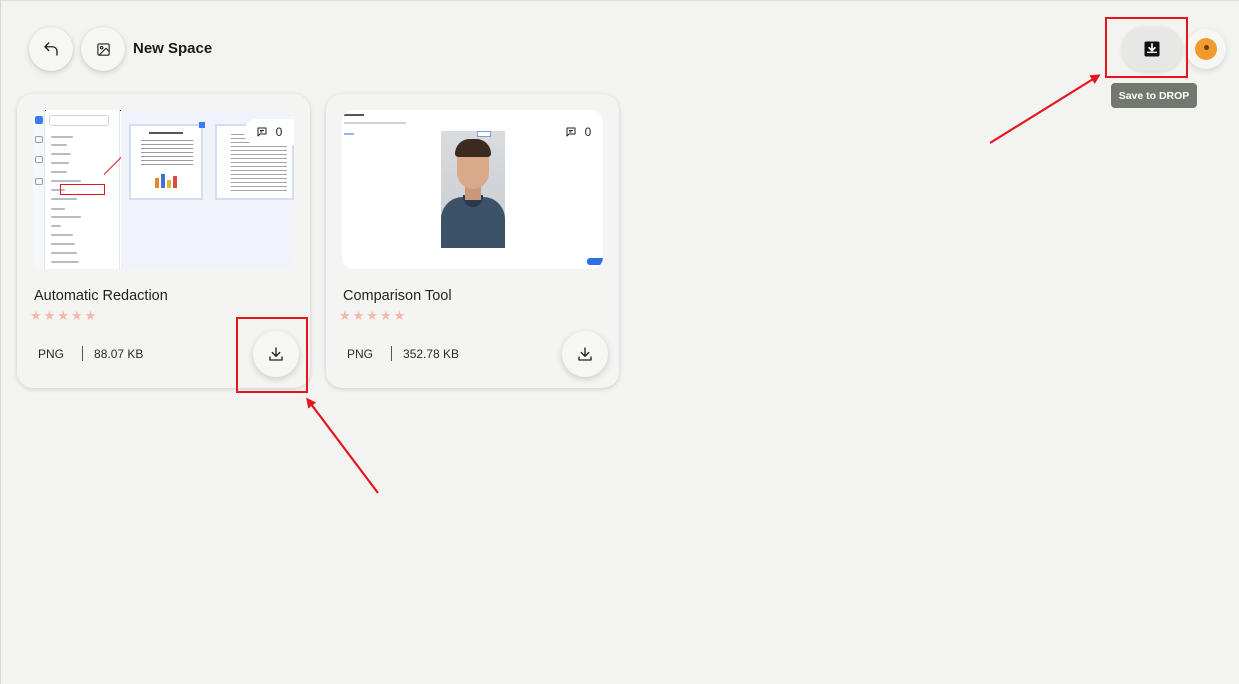 This screenshot has height=684, width=1239. Describe the element at coordinates (342, 445) in the screenshot. I see `annotation-arrow-to-download` at that location.